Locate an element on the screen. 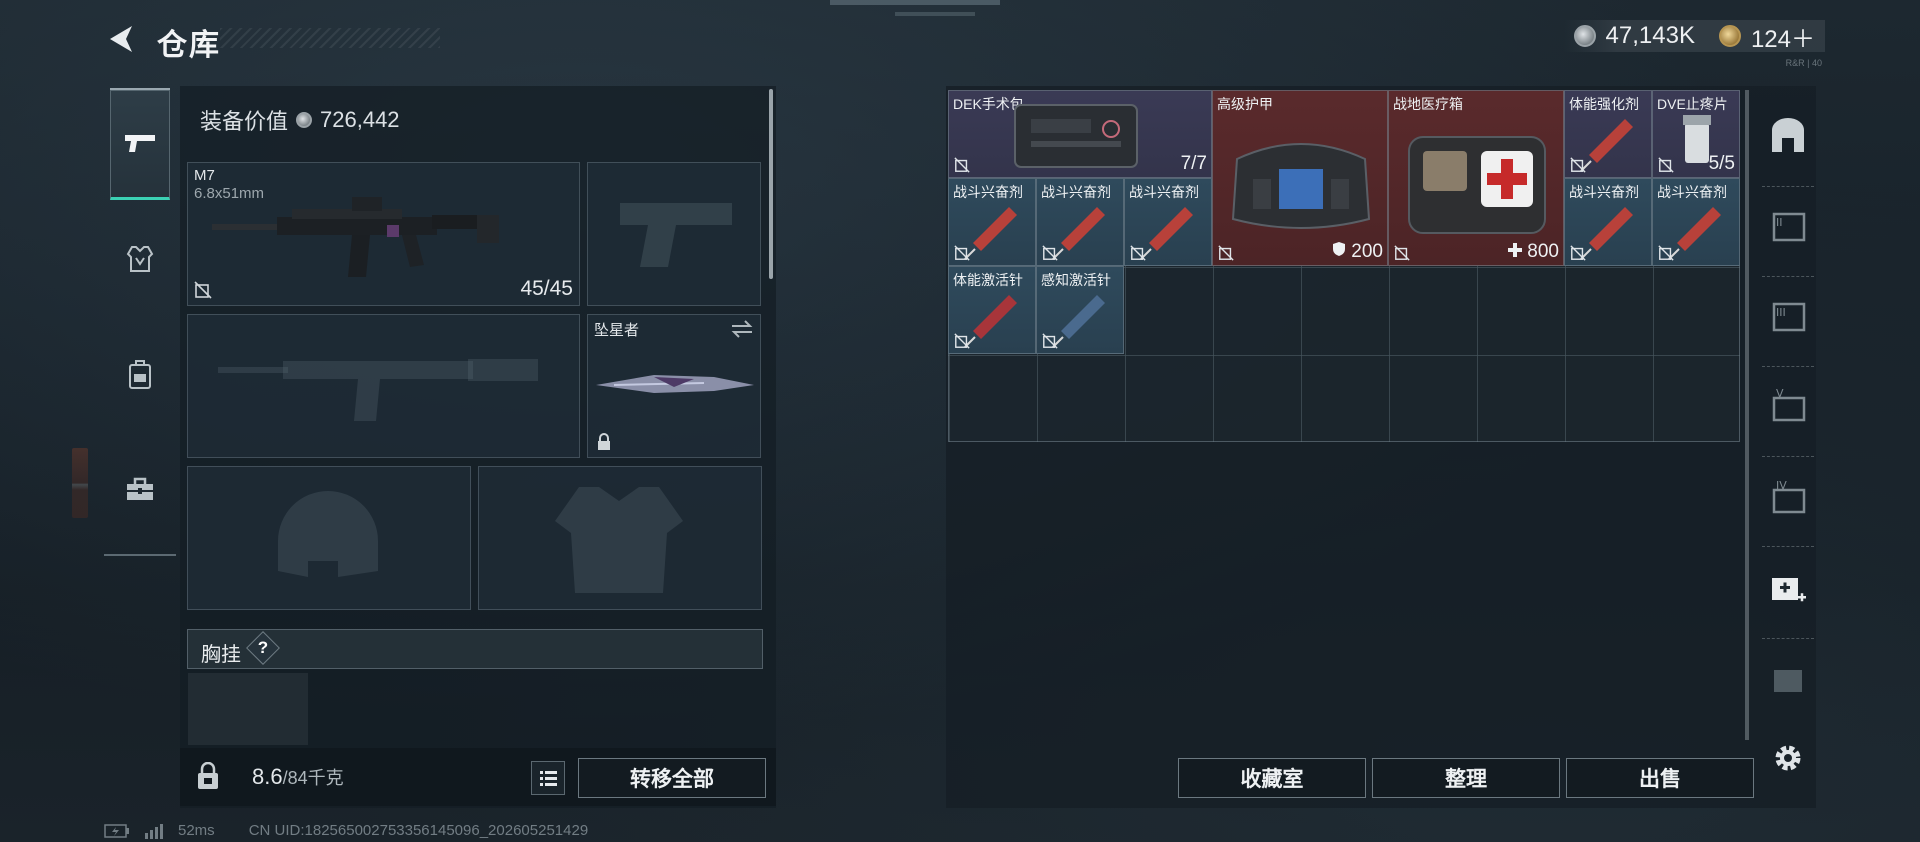 This screenshot has width=1920, height=842. heal-value: 800 is located at coordinates (1543, 251).